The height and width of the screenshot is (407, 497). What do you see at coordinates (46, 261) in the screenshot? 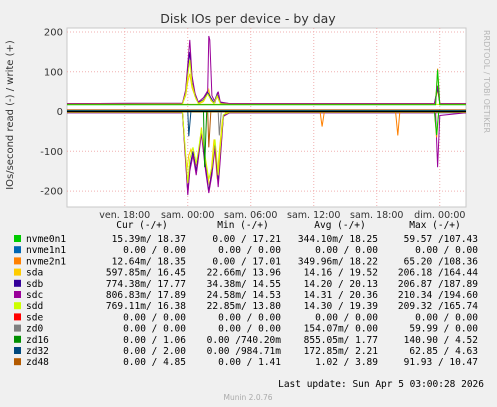
I see `legend-label: nvme2n1` at bounding box center [46, 261].